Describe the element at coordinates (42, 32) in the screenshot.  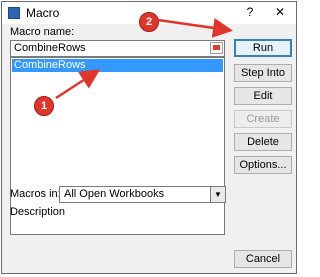
I see `macro-name-label: Macro name:` at that location.